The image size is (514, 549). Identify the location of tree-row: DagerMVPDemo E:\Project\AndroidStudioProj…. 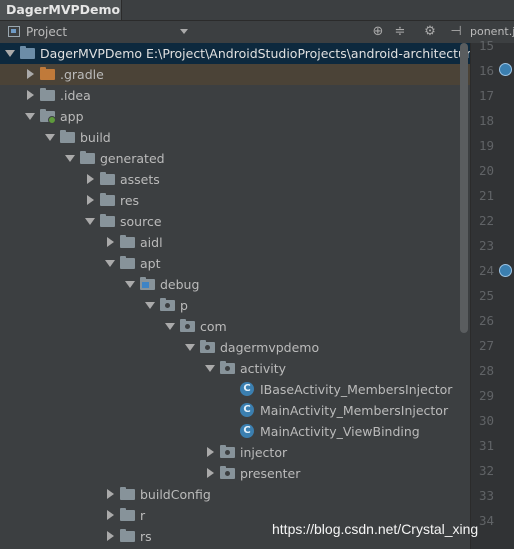
(235, 53).